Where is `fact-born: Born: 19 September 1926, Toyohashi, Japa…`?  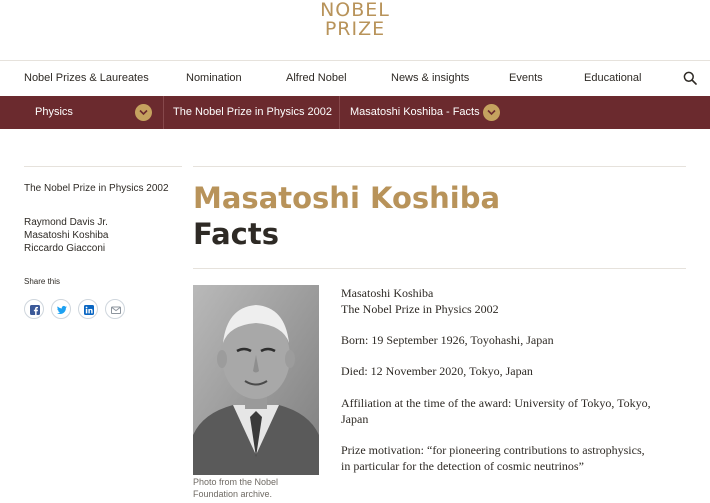 fact-born: Born: 19 September 1926, Toyohashi, Japa… is located at coordinates (447, 340).